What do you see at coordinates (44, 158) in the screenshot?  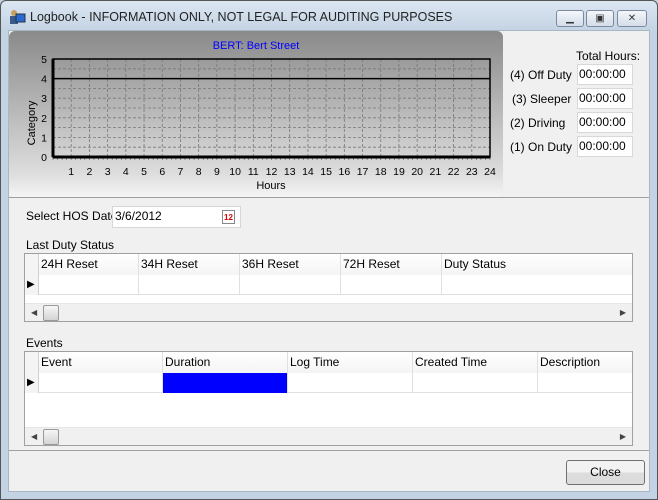 I see `y-tick-label: 0` at bounding box center [44, 158].